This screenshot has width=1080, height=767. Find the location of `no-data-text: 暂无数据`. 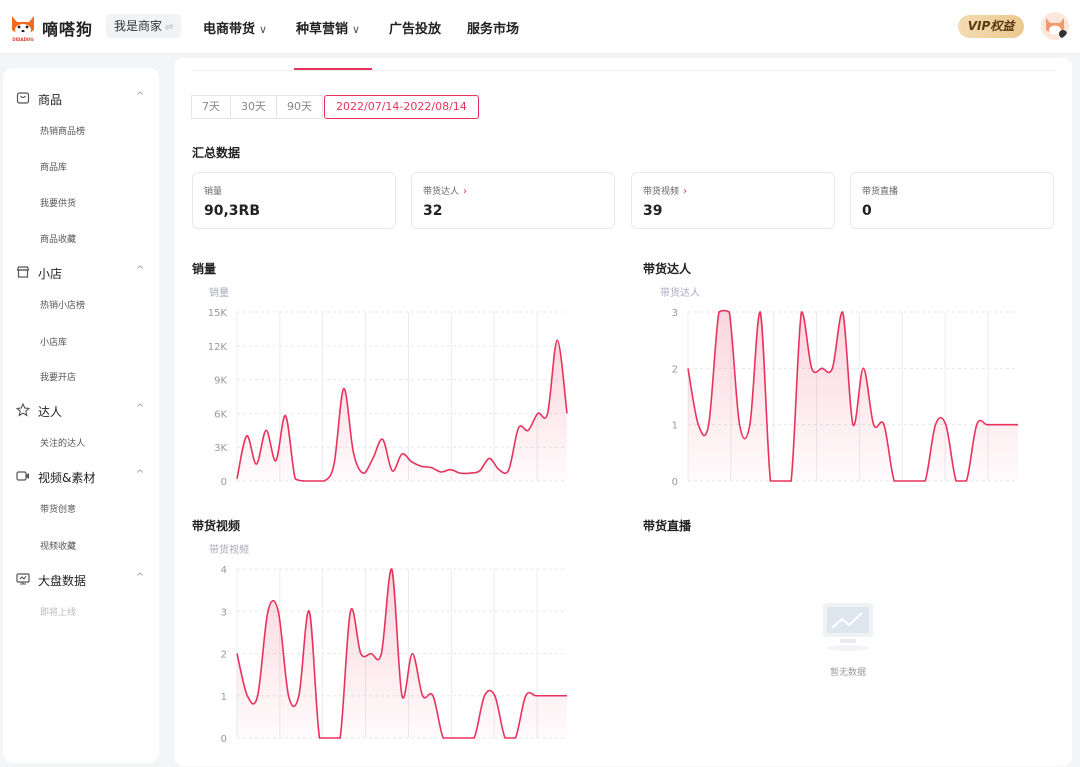

no-data-text: 暂无数据 is located at coordinates (848, 673).